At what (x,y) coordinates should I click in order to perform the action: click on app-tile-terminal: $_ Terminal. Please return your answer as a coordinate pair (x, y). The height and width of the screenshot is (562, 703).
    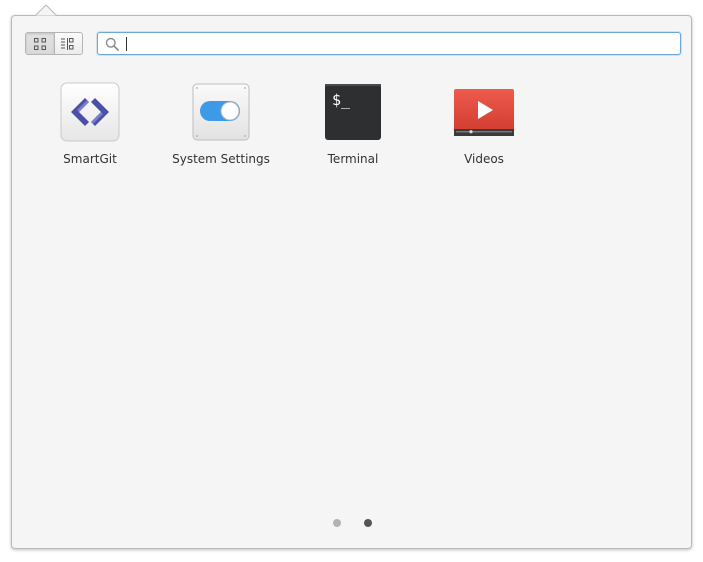
    Looking at the image, I should click on (353, 124).